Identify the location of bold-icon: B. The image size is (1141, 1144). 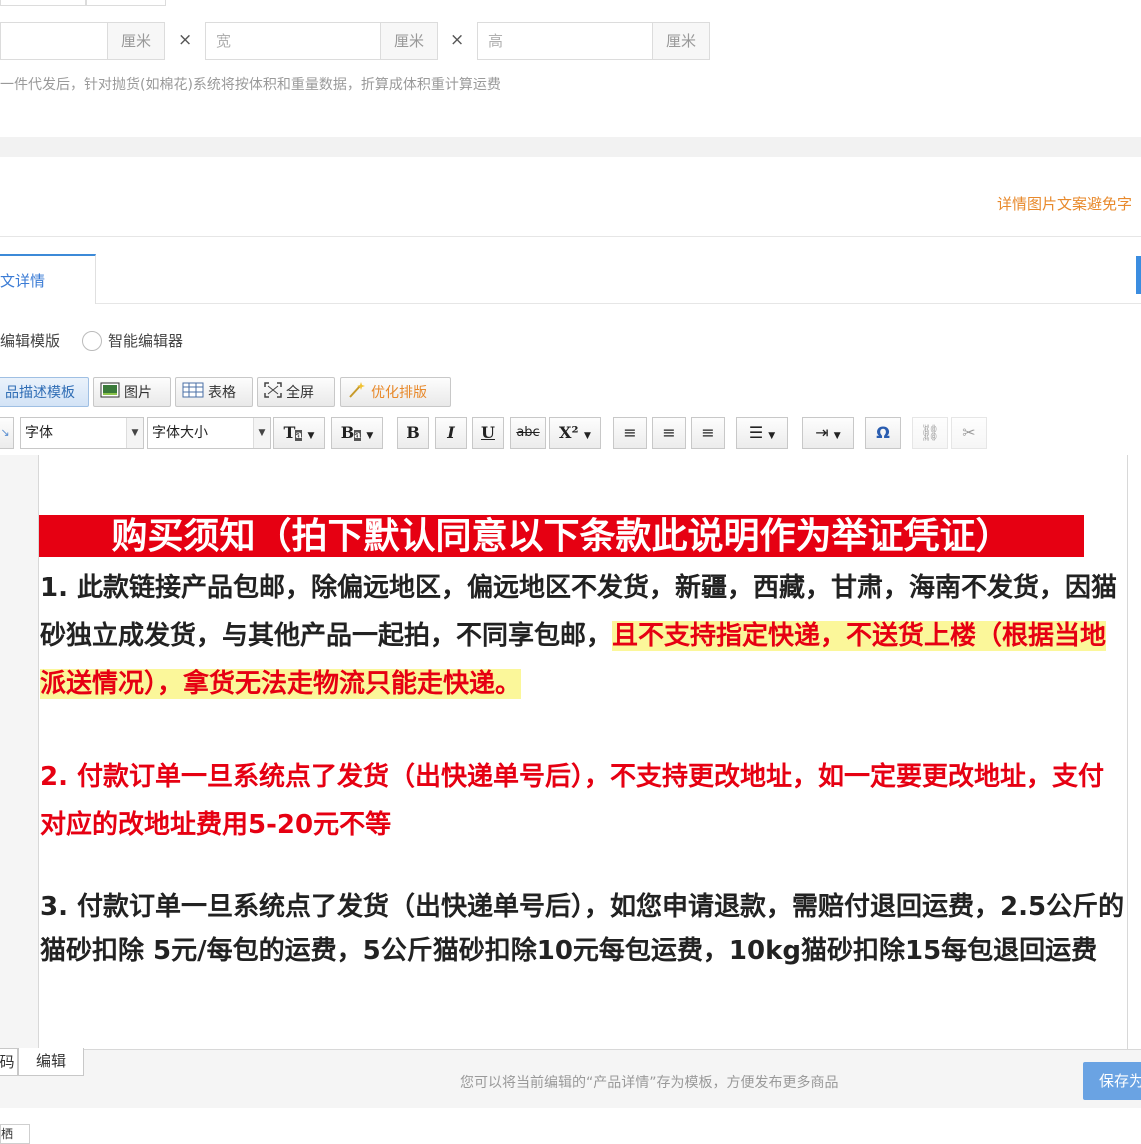
(413, 432).